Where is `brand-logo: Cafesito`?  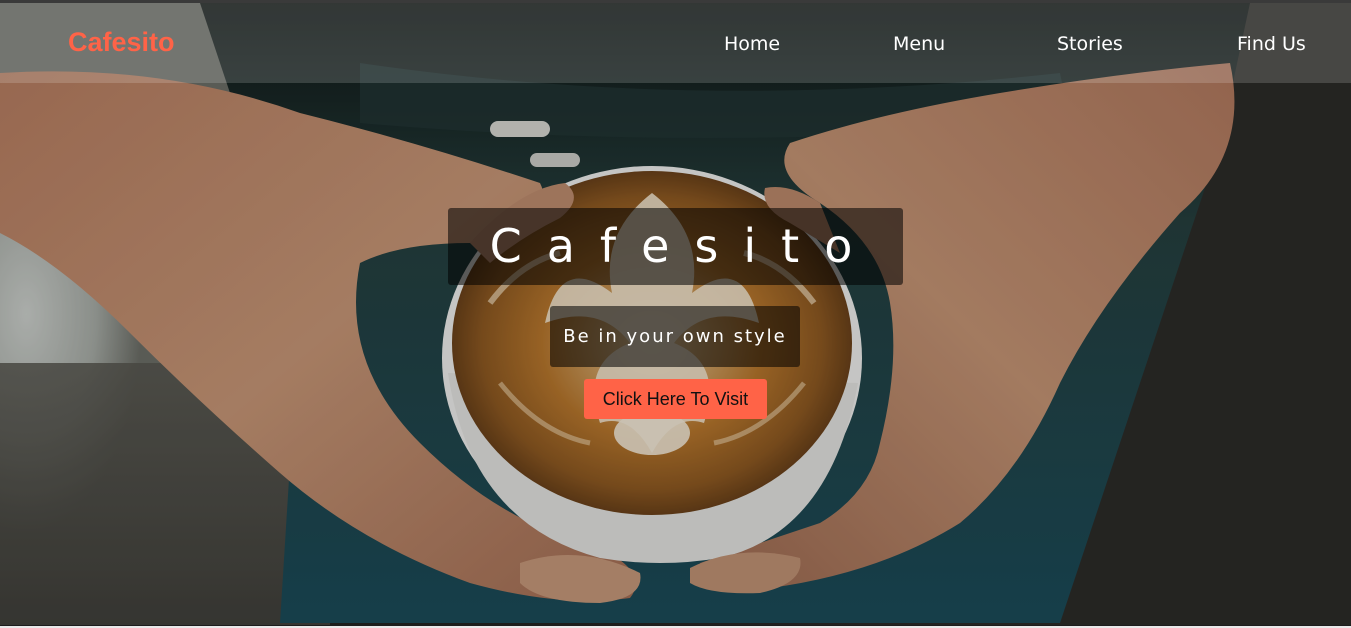
brand-logo: Cafesito is located at coordinates (121, 42).